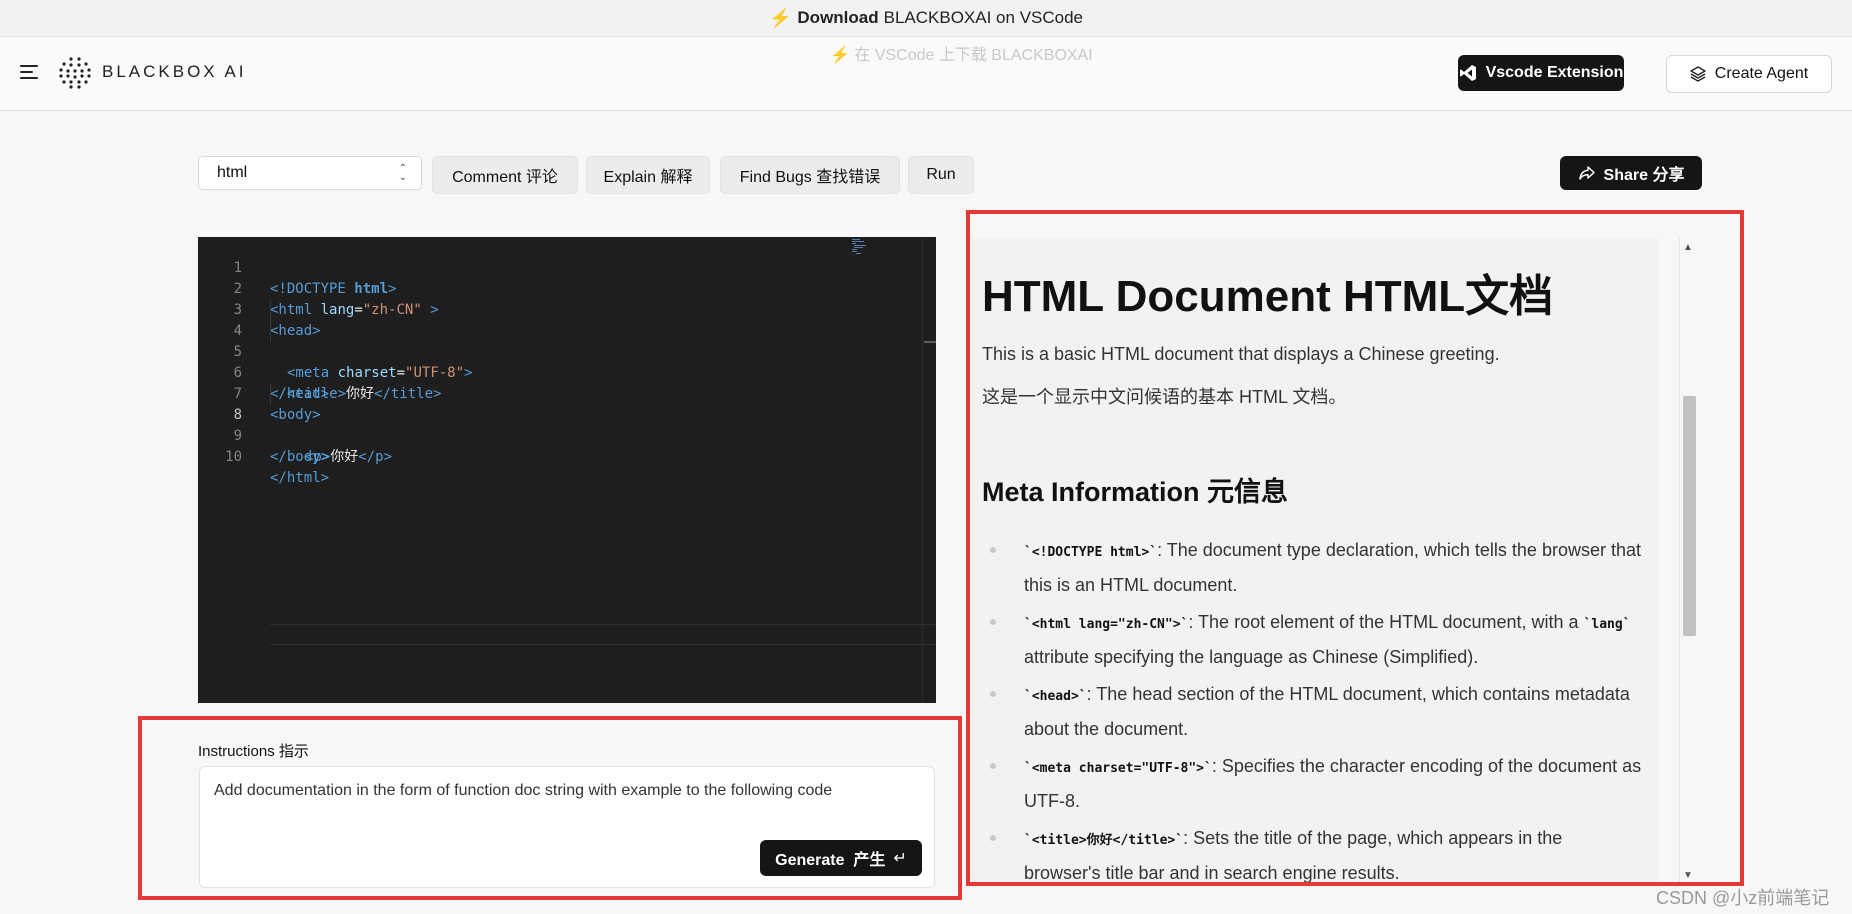  Describe the element at coordinates (930, 342) in the screenshot. I see `editor-scroll-marker` at that location.